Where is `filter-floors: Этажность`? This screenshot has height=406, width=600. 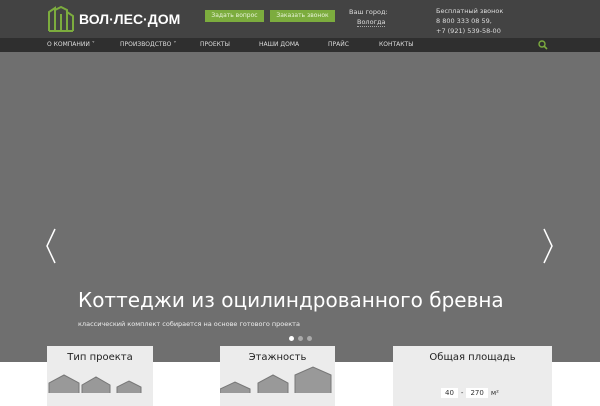
filter-floors: Этажность is located at coordinates (277, 376).